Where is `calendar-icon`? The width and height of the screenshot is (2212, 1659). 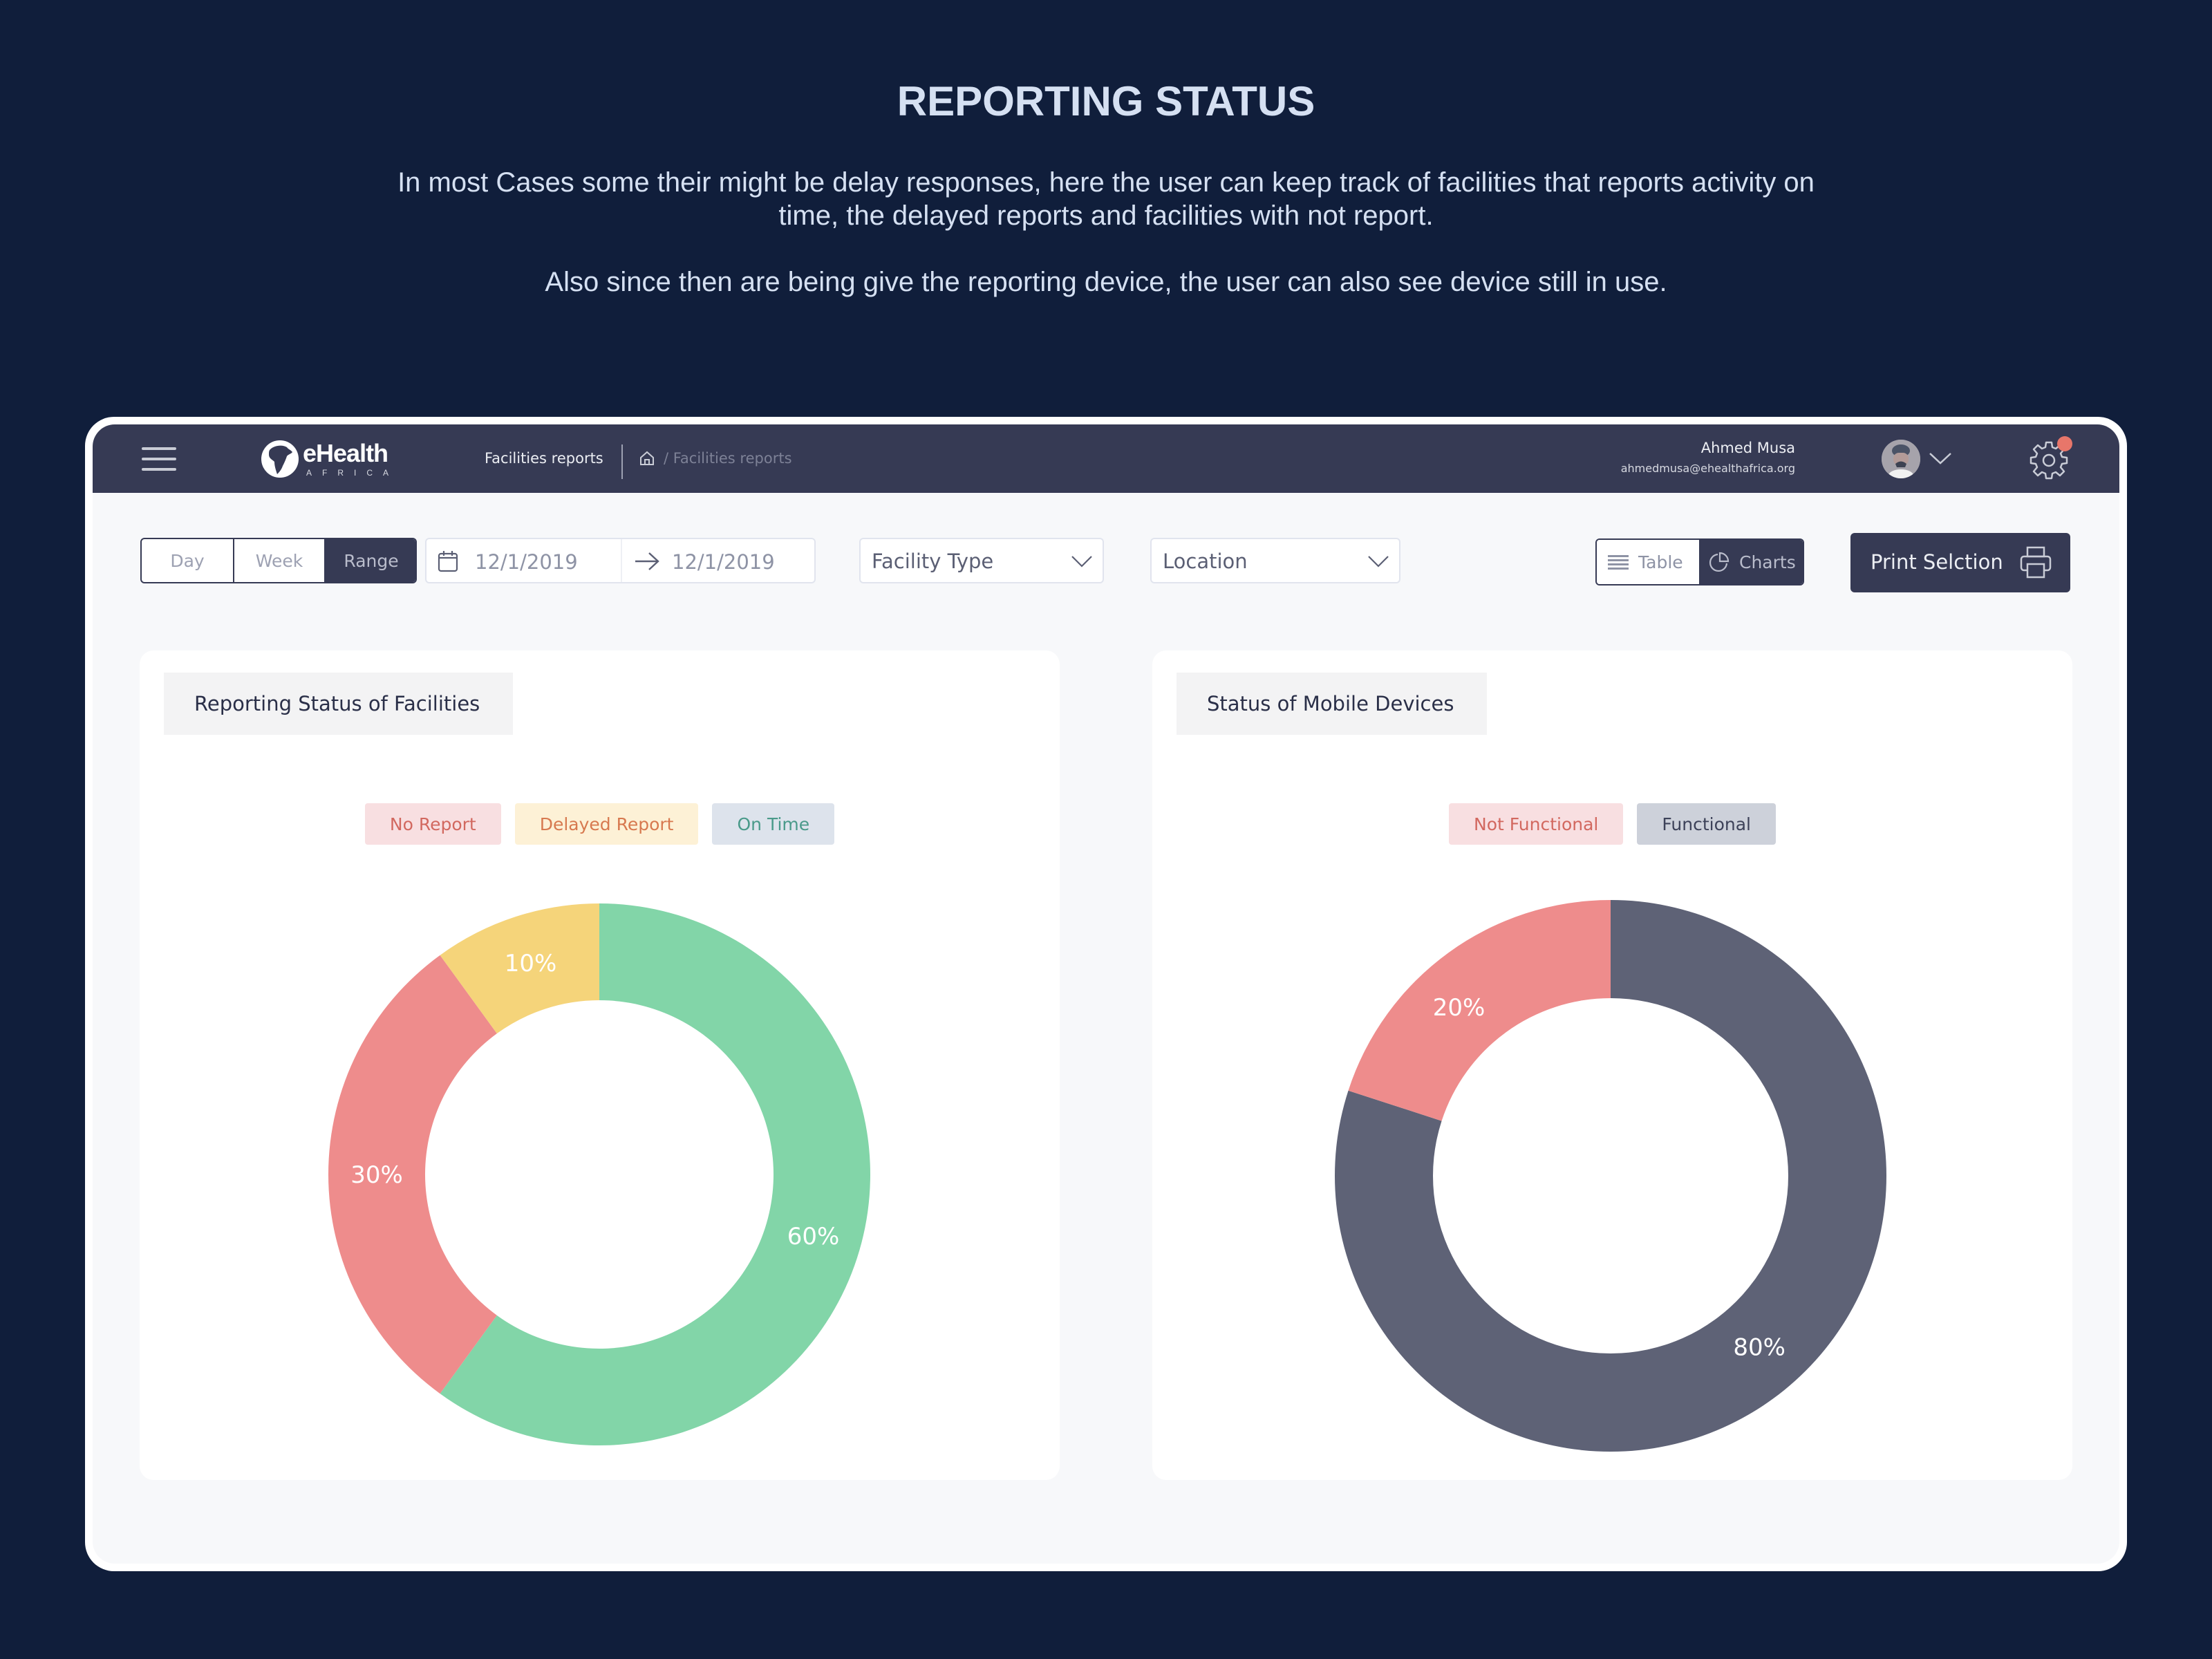 calendar-icon is located at coordinates (448, 561).